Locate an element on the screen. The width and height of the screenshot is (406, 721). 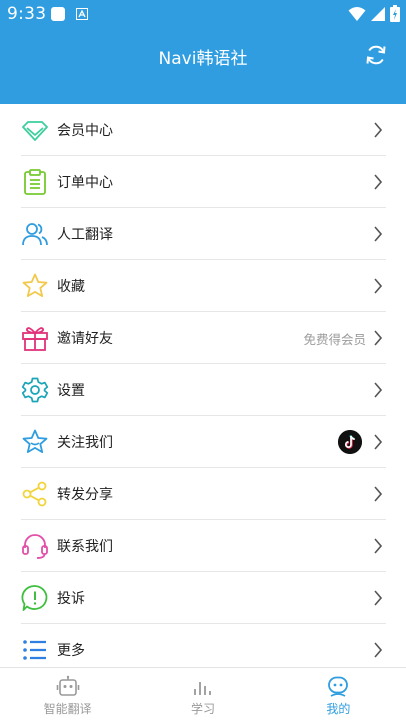
tab-label: 我的 is located at coordinates (338, 709).